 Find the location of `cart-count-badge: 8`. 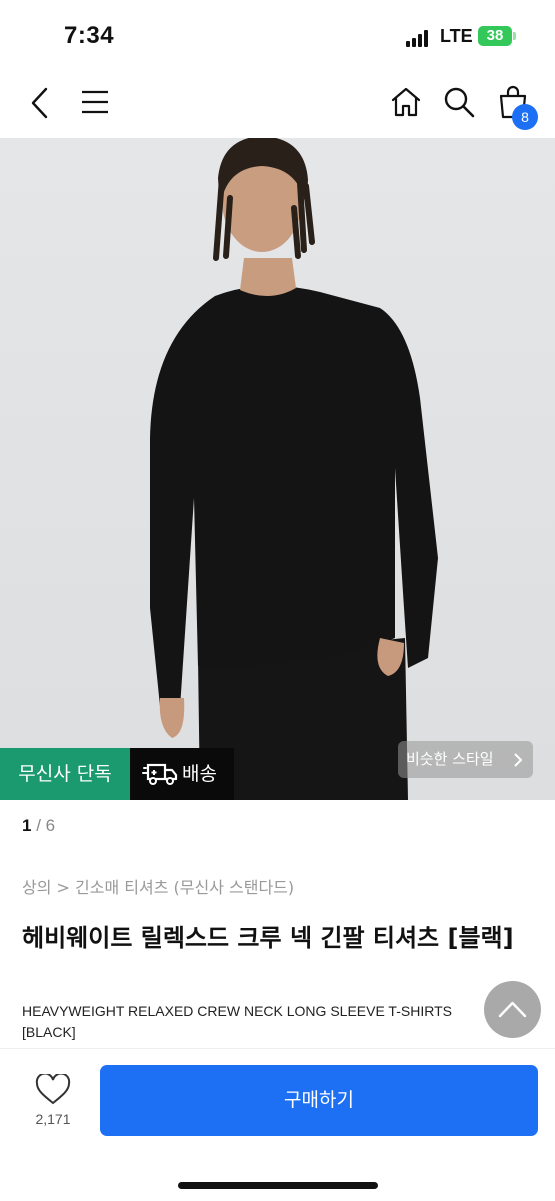

cart-count-badge: 8 is located at coordinates (525, 117).